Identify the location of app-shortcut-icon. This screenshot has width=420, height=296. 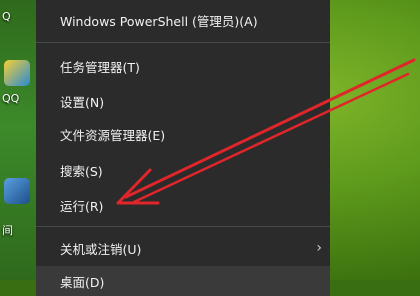
(17, 191).